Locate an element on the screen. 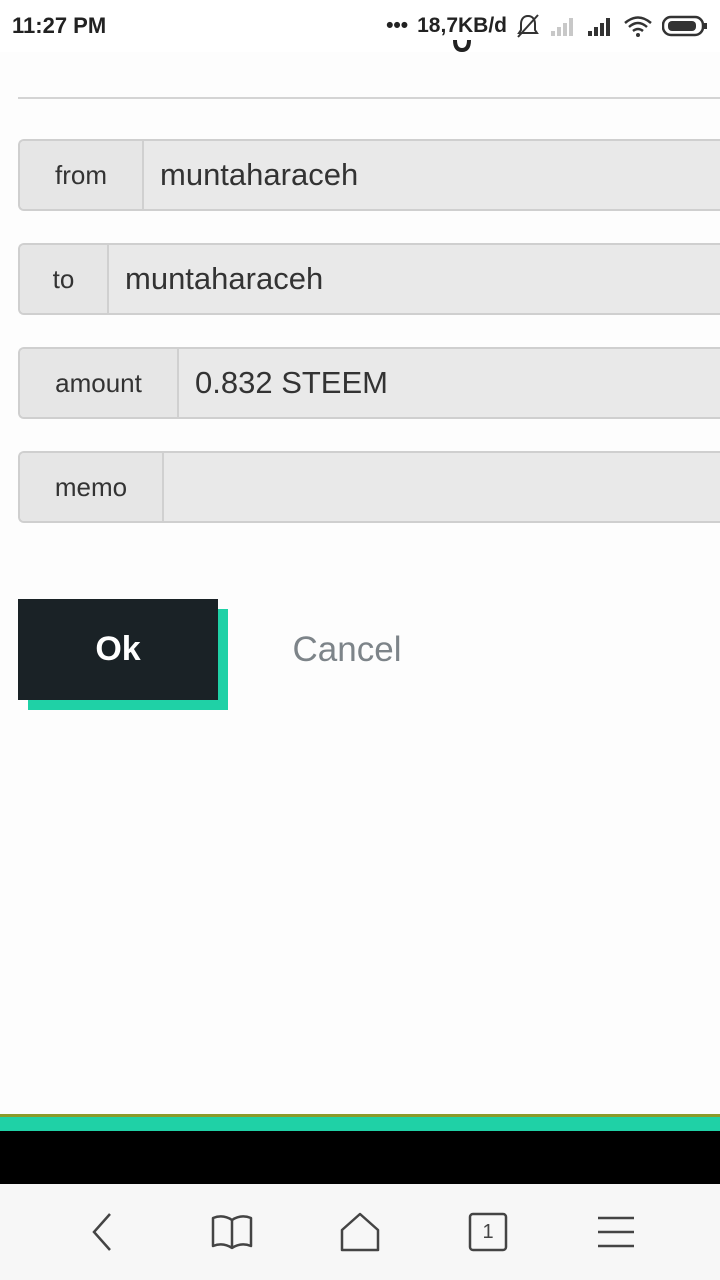  signal-icon is located at coordinates (600, 26).